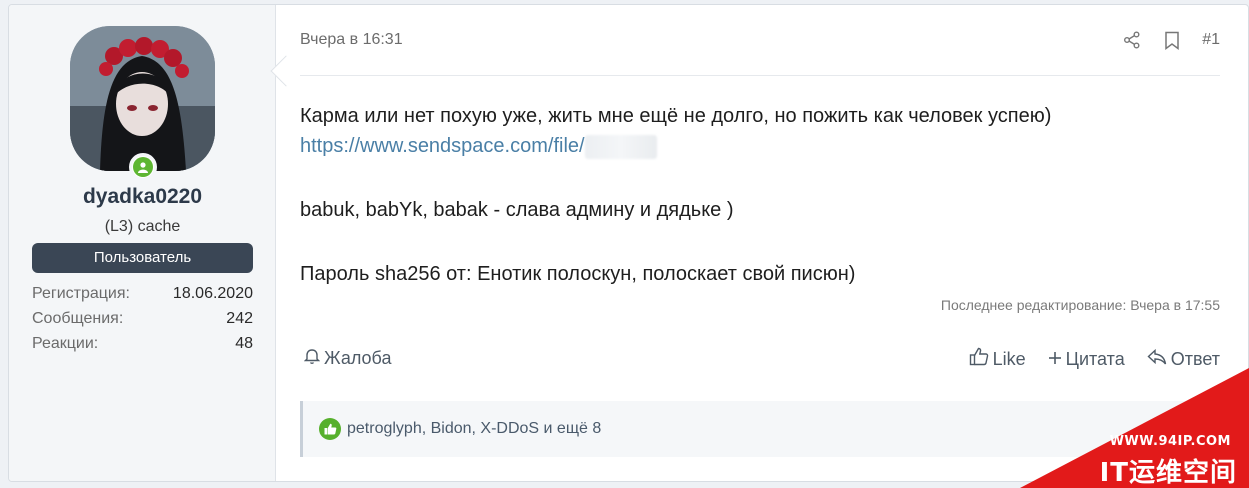 Image resolution: width=1249 pixels, height=488 pixels. I want to click on sendspace-link: https://www.sendspace.com/file/, so click(442, 146).